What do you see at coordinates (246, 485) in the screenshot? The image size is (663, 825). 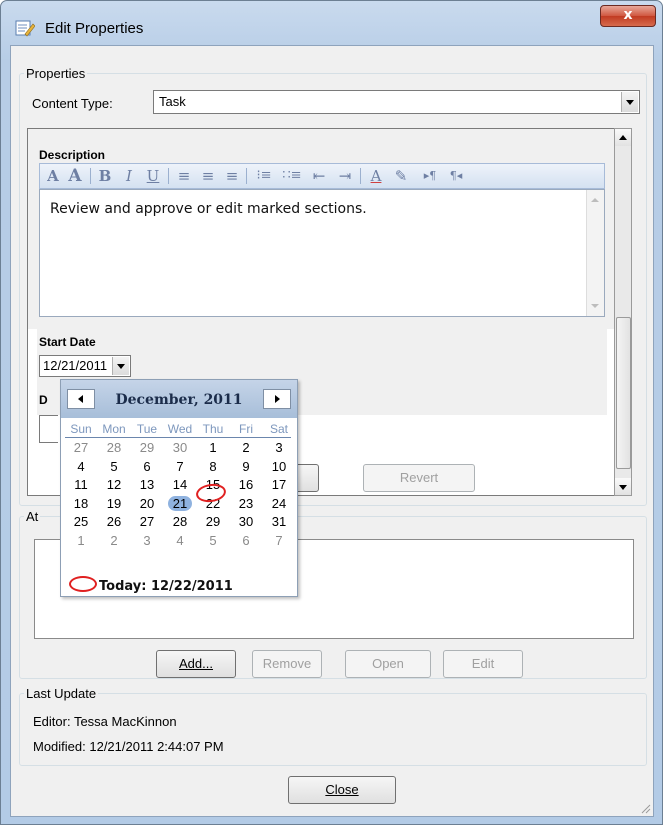 I see `calendar-day: 16` at bounding box center [246, 485].